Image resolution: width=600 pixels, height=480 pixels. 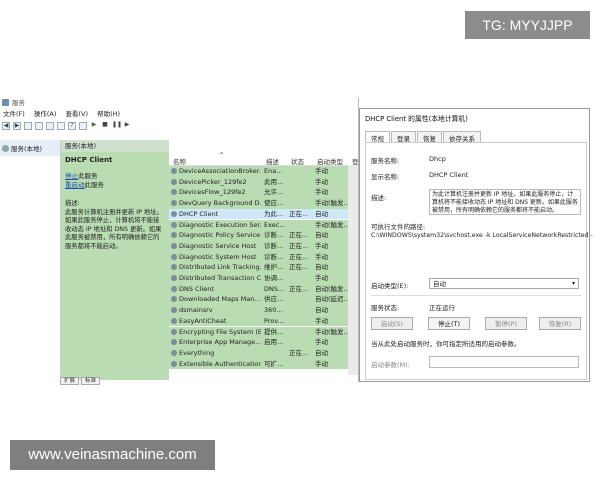 I want to click on table-row: Distributed Transaction C...协调...手动网, so click(x=263, y=278).